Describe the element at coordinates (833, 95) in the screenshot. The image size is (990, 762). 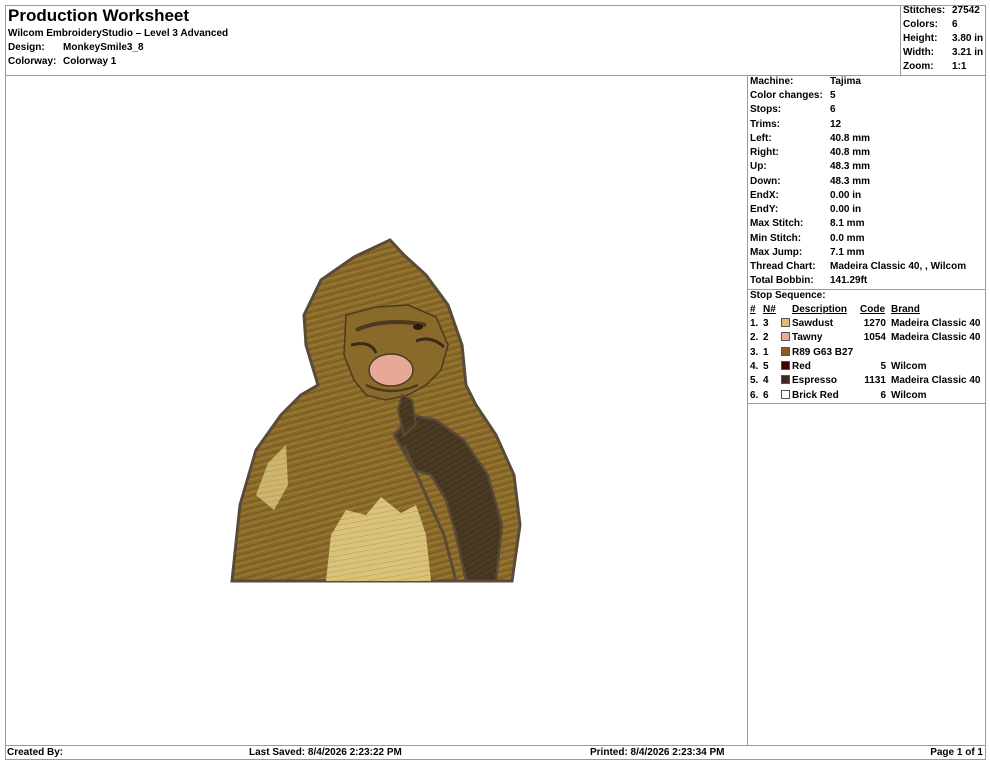
I see `info-value: 5` at that location.